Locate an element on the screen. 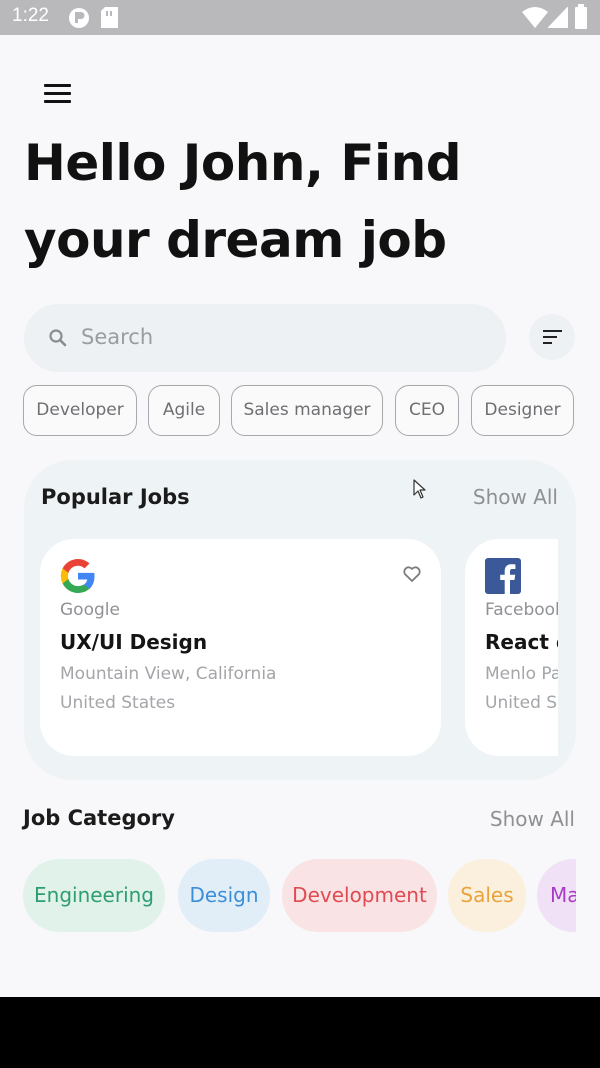 The height and width of the screenshot is (1068, 600). search-icon is located at coordinates (58, 340).